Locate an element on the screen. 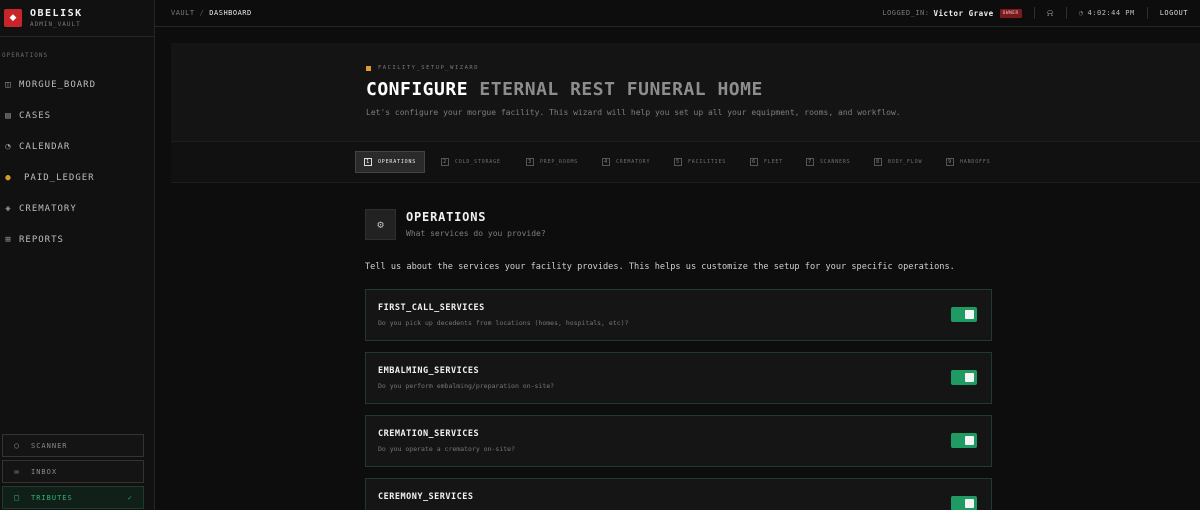  circle-icon: ○ is located at coordinates (17, 445).